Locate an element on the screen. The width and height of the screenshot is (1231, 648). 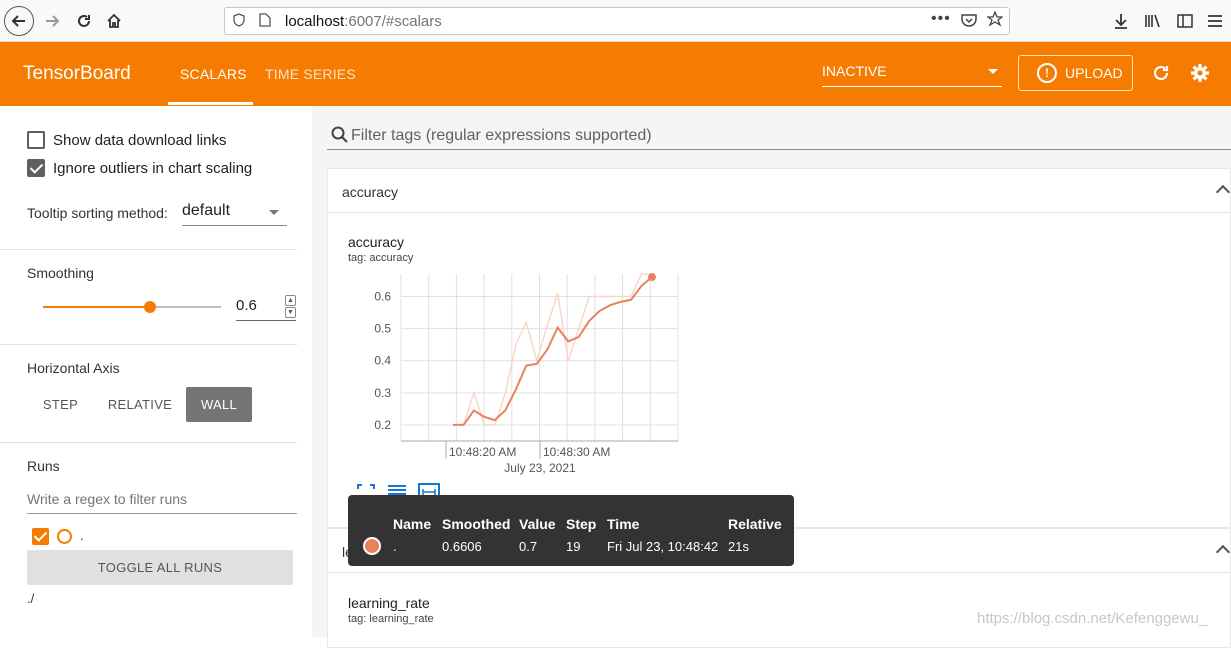
library-button is located at coordinates (1153, 21).